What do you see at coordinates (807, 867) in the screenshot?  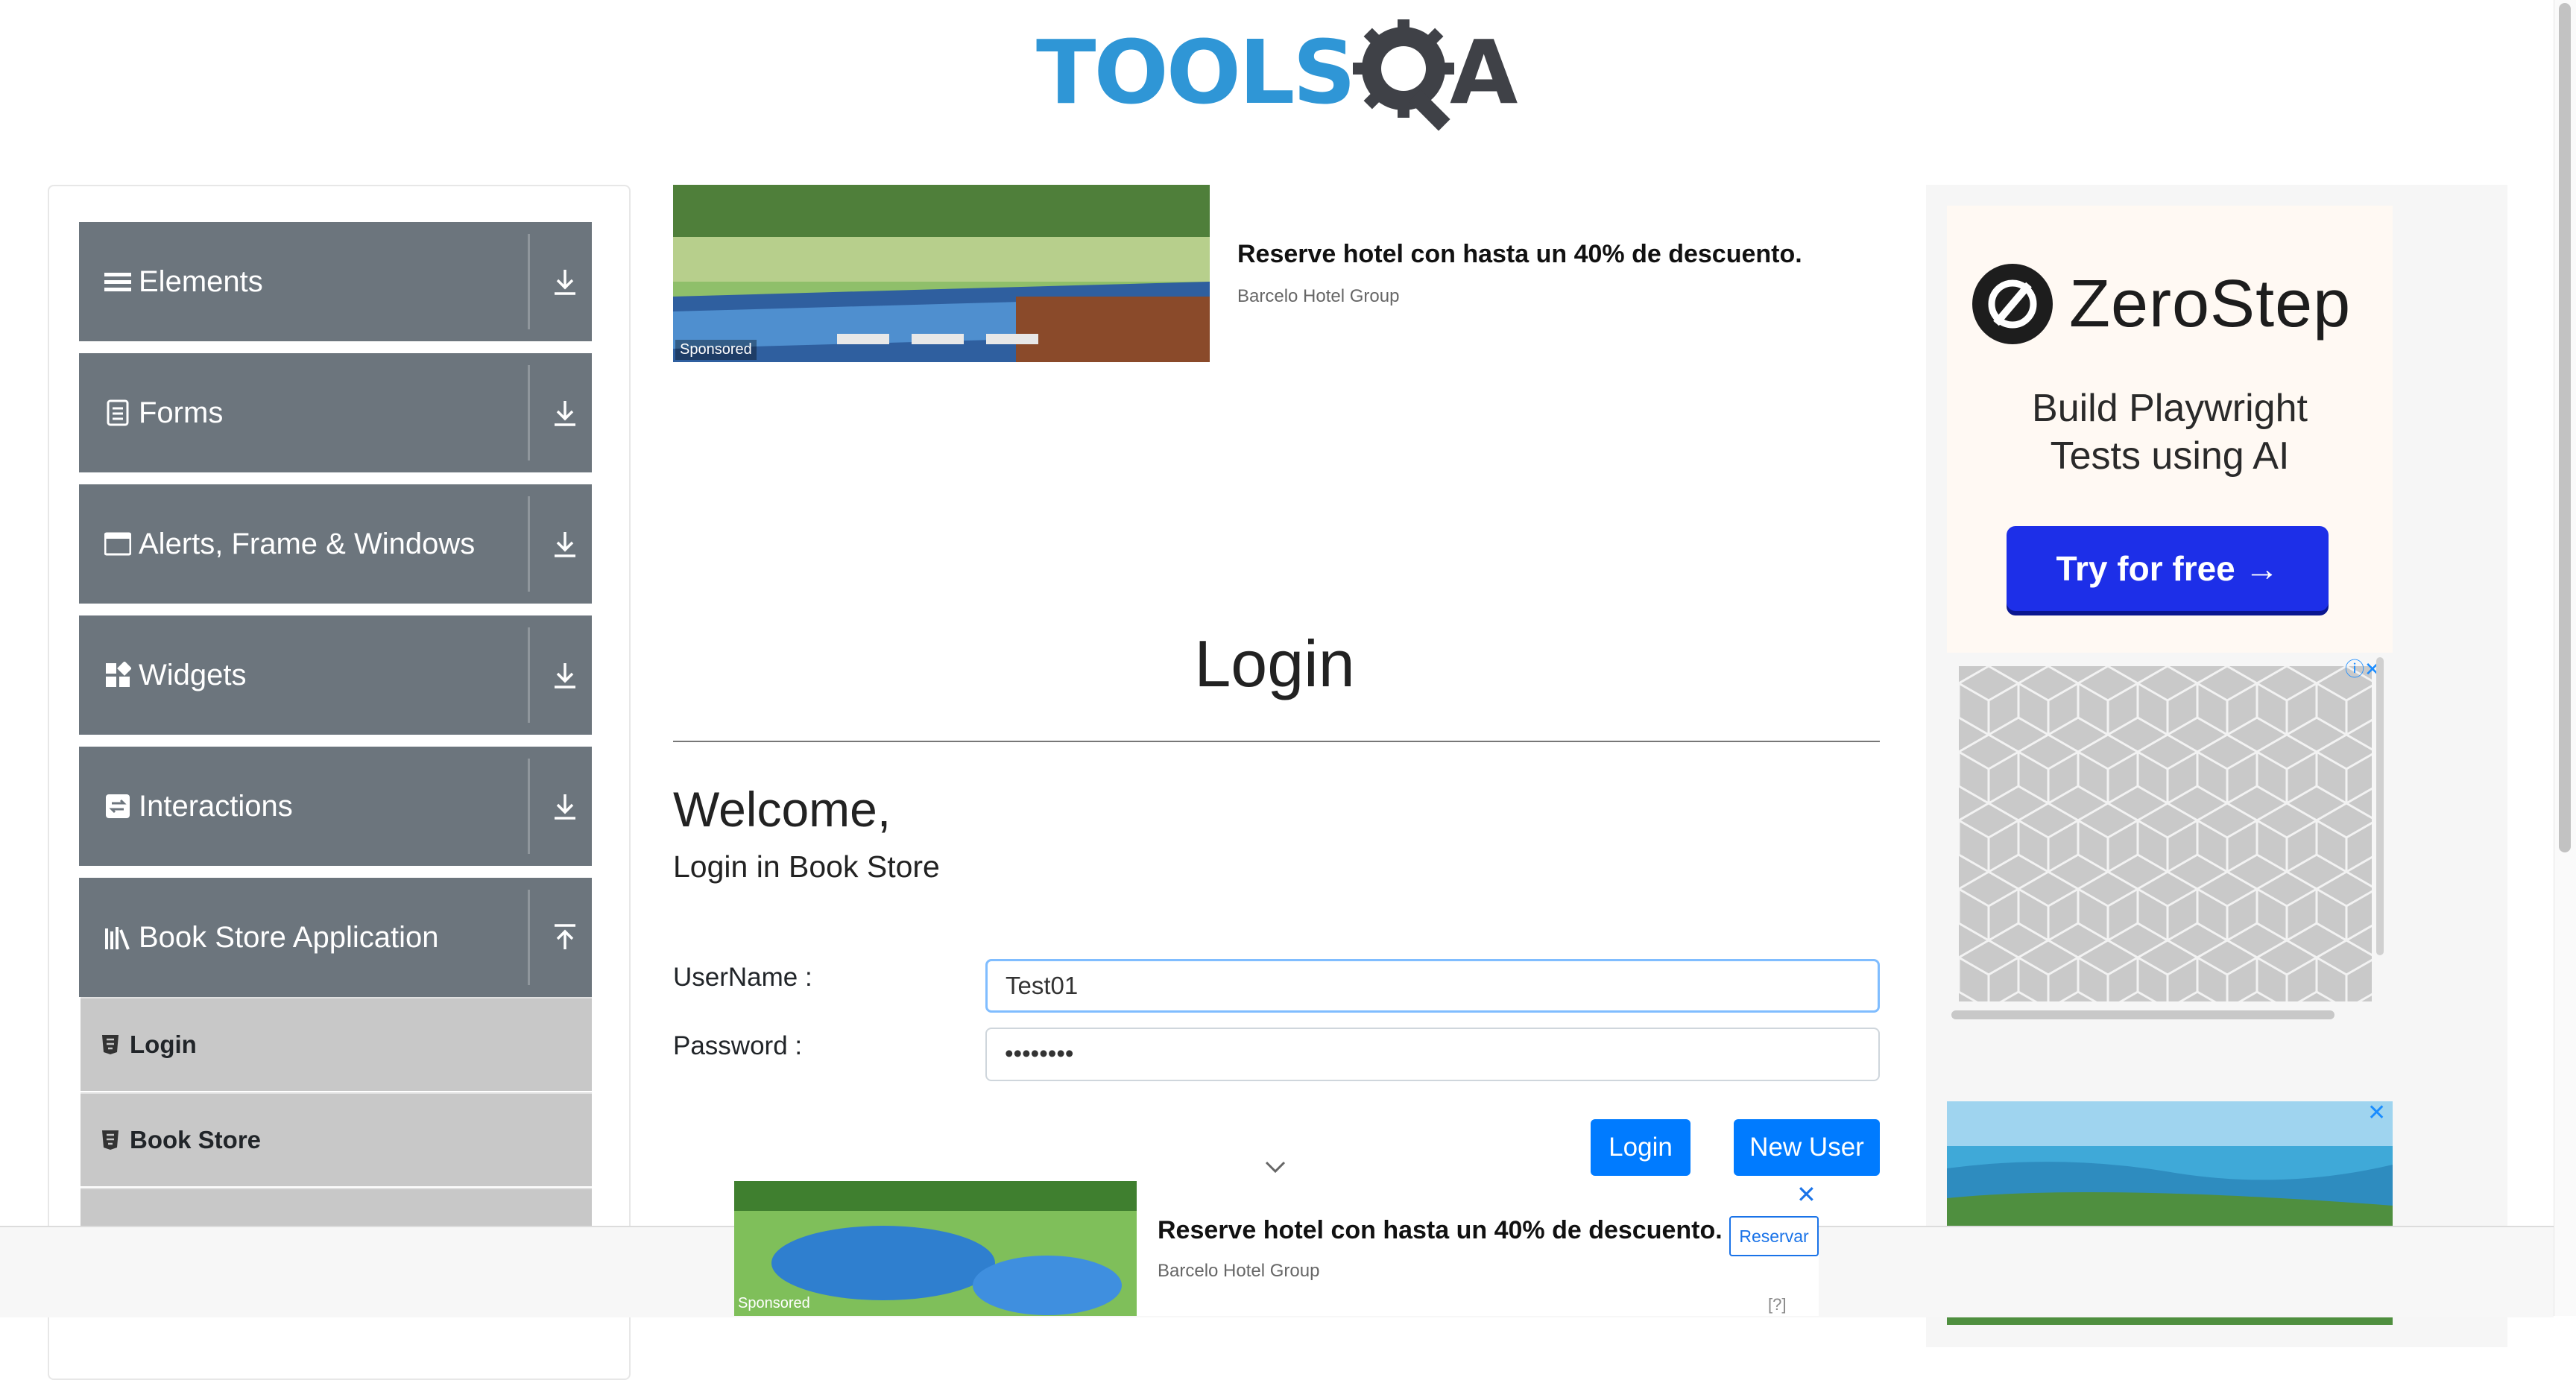 I see `login-subtitle: Login in Book Store` at bounding box center [807, 867].